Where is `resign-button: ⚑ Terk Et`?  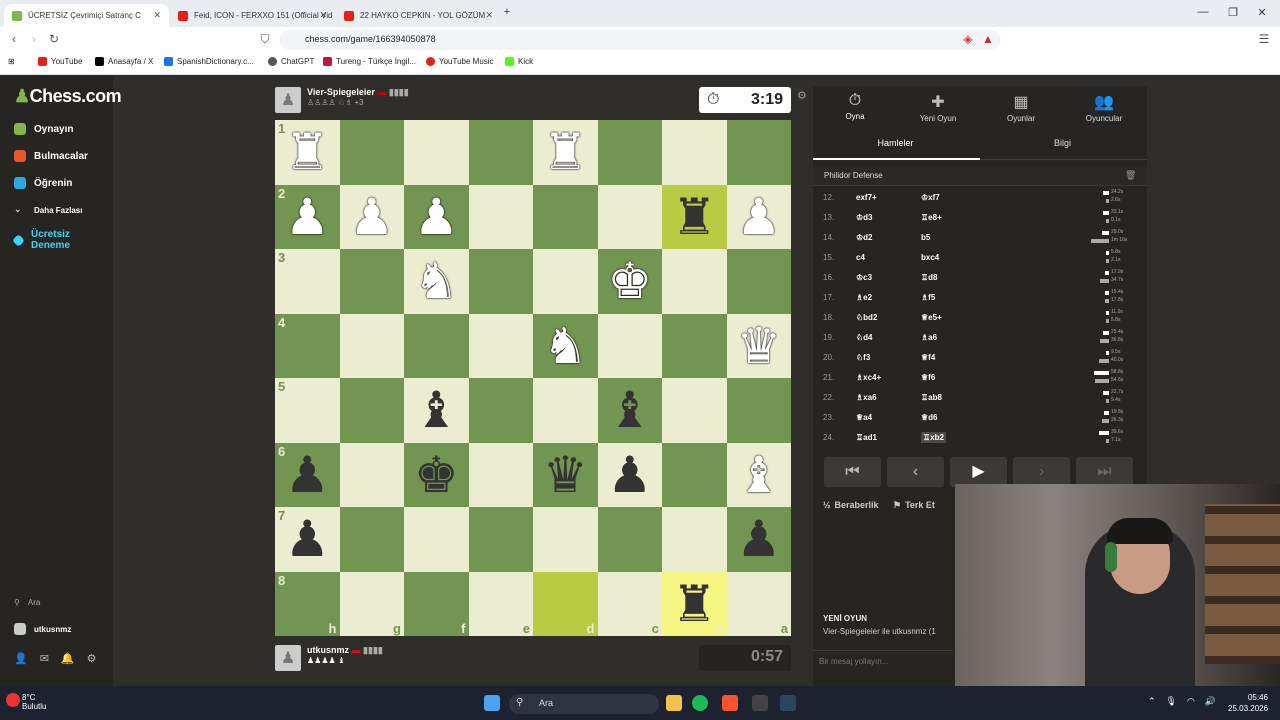 resign-button: ⚑ Terk Et is located at coordinates (914, 505).